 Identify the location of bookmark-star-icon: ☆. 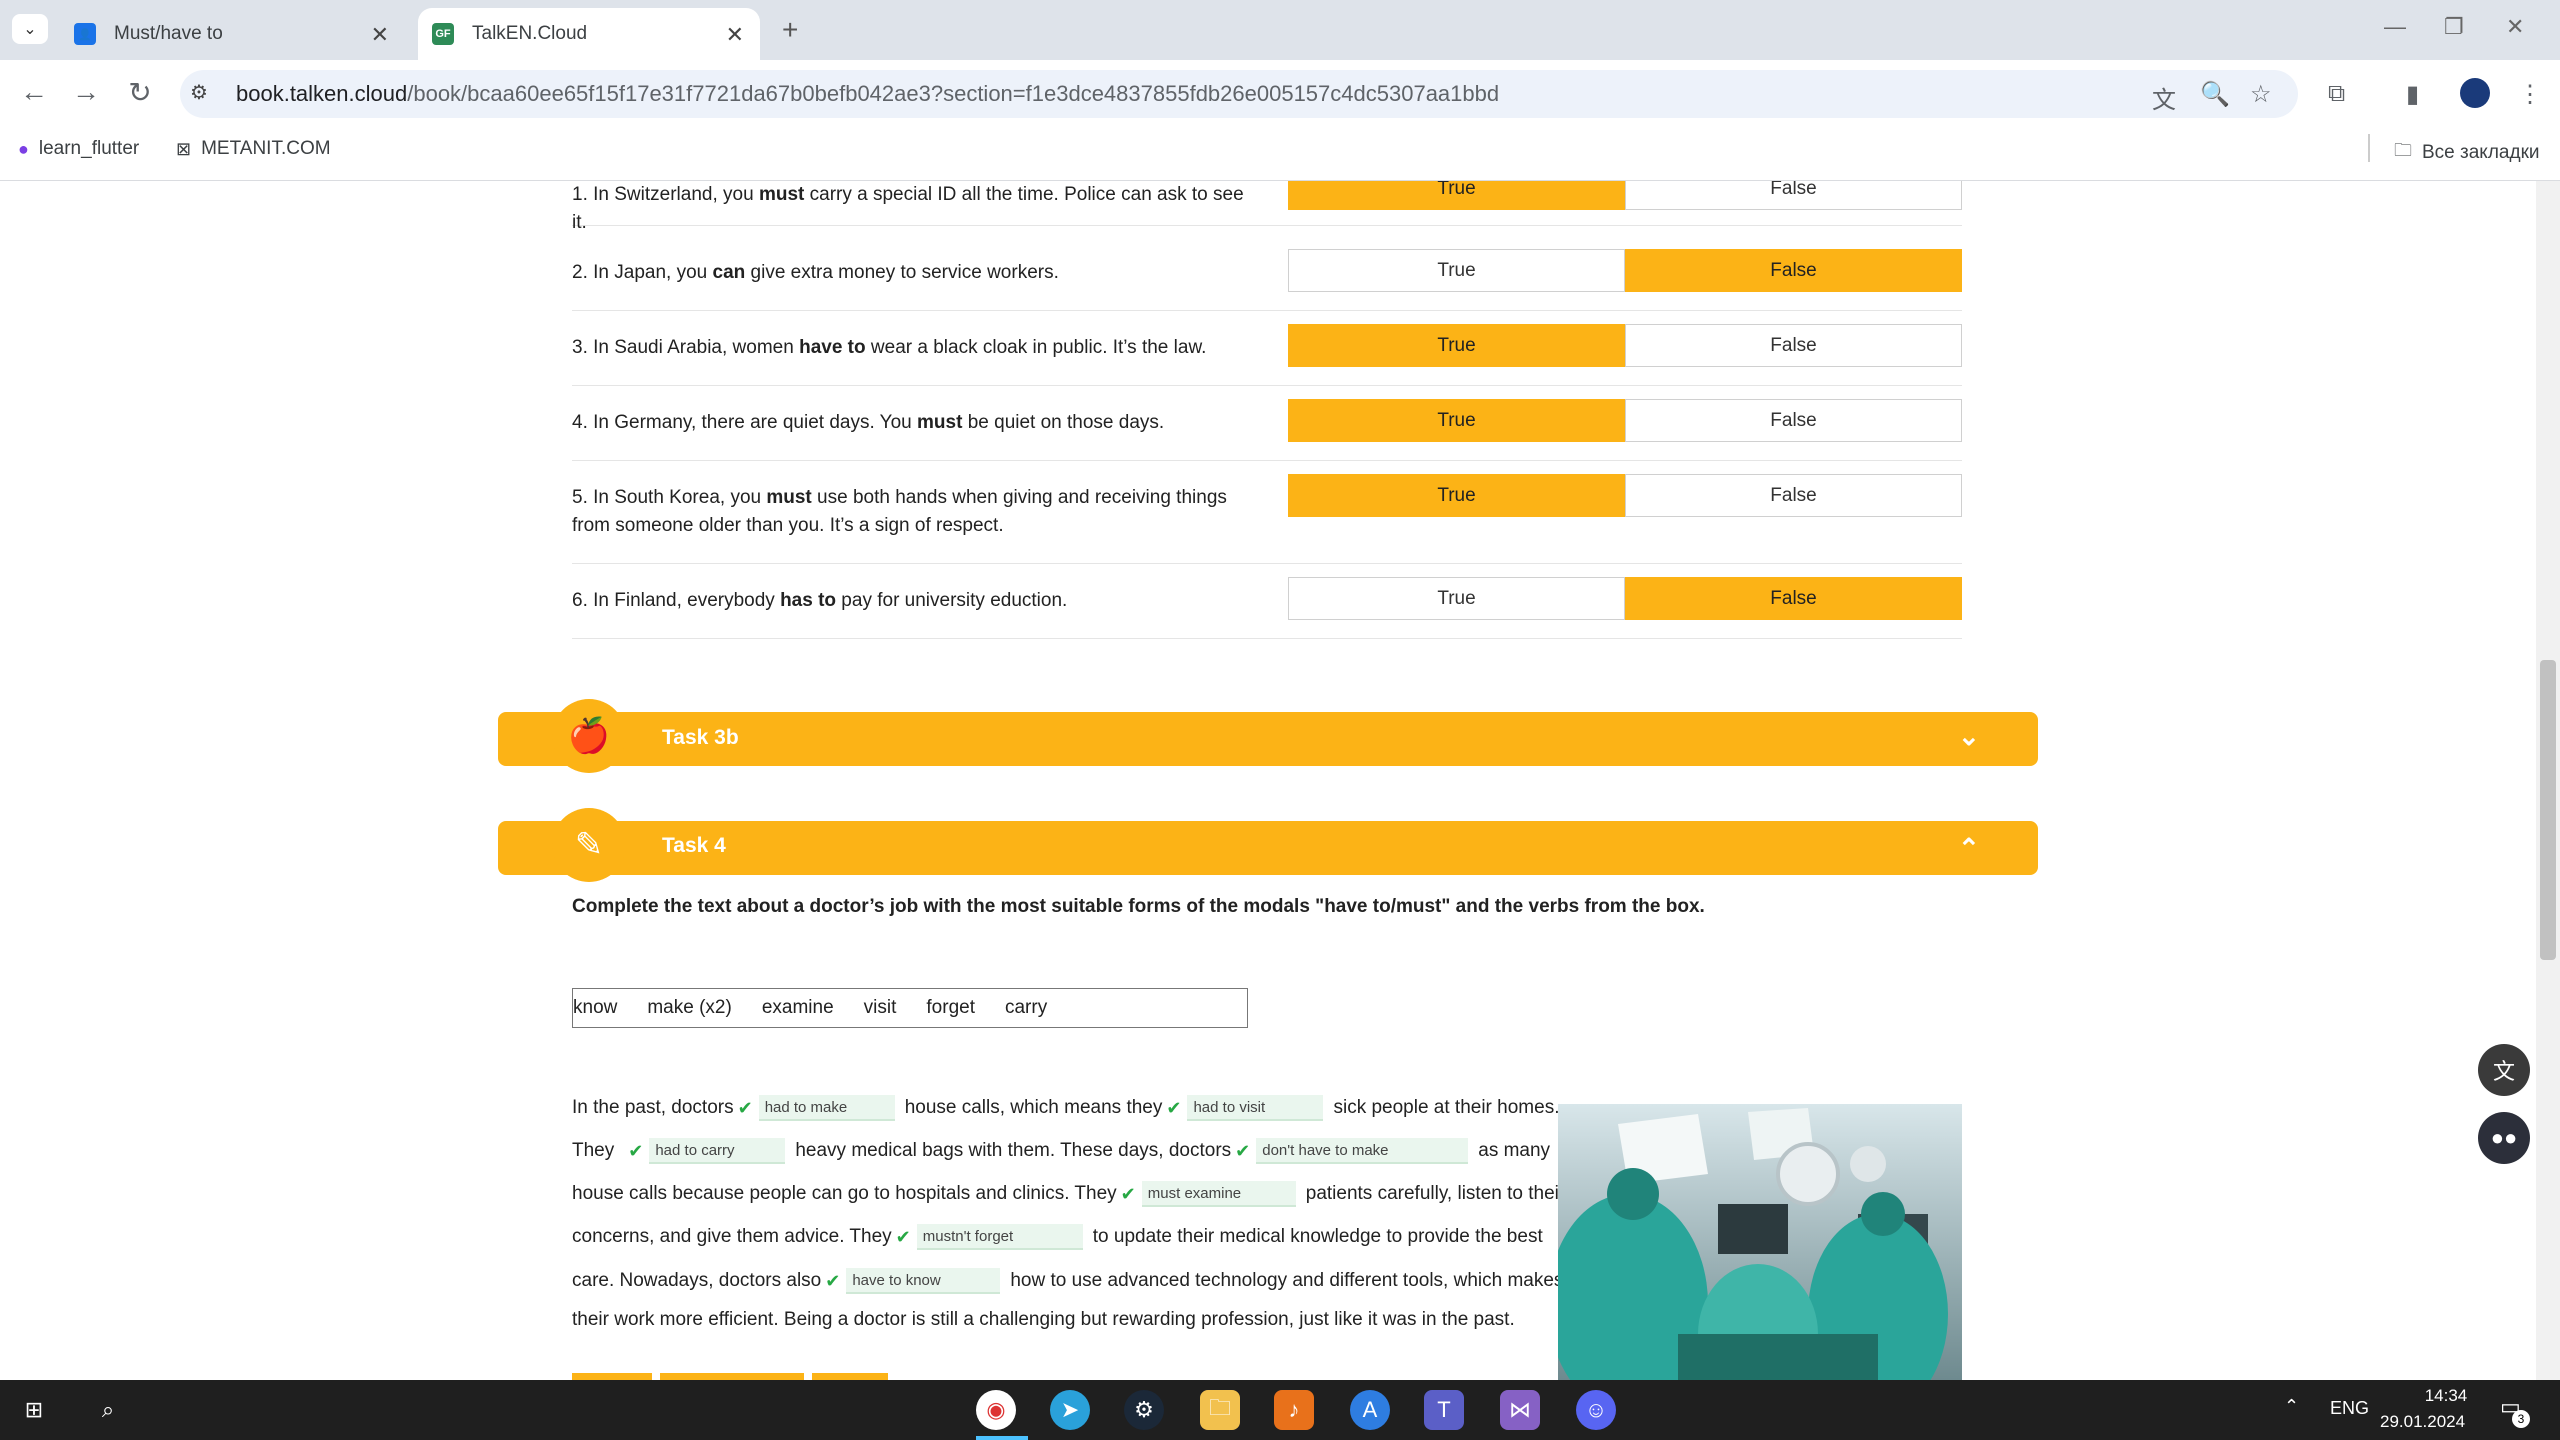
(2261, 94).